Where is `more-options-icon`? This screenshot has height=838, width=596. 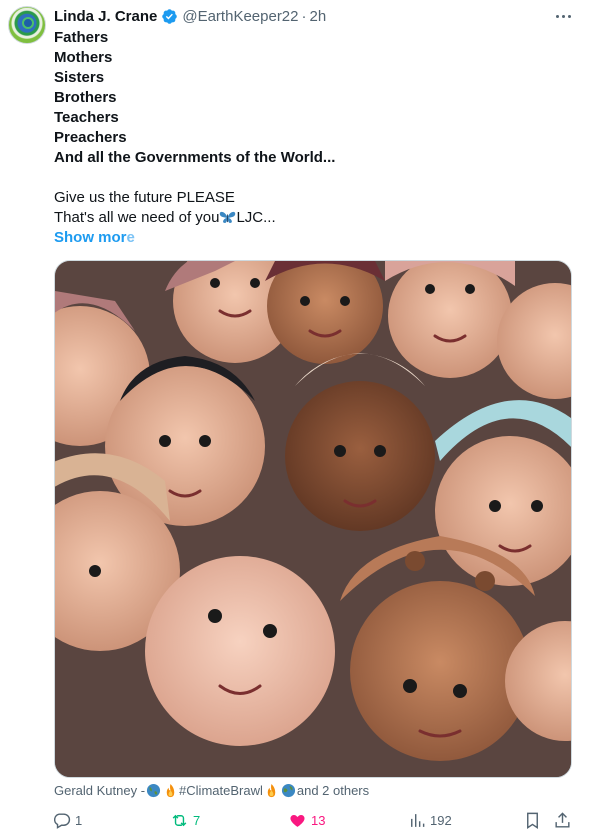
more-options-icon is located at coordinates (563, 16).